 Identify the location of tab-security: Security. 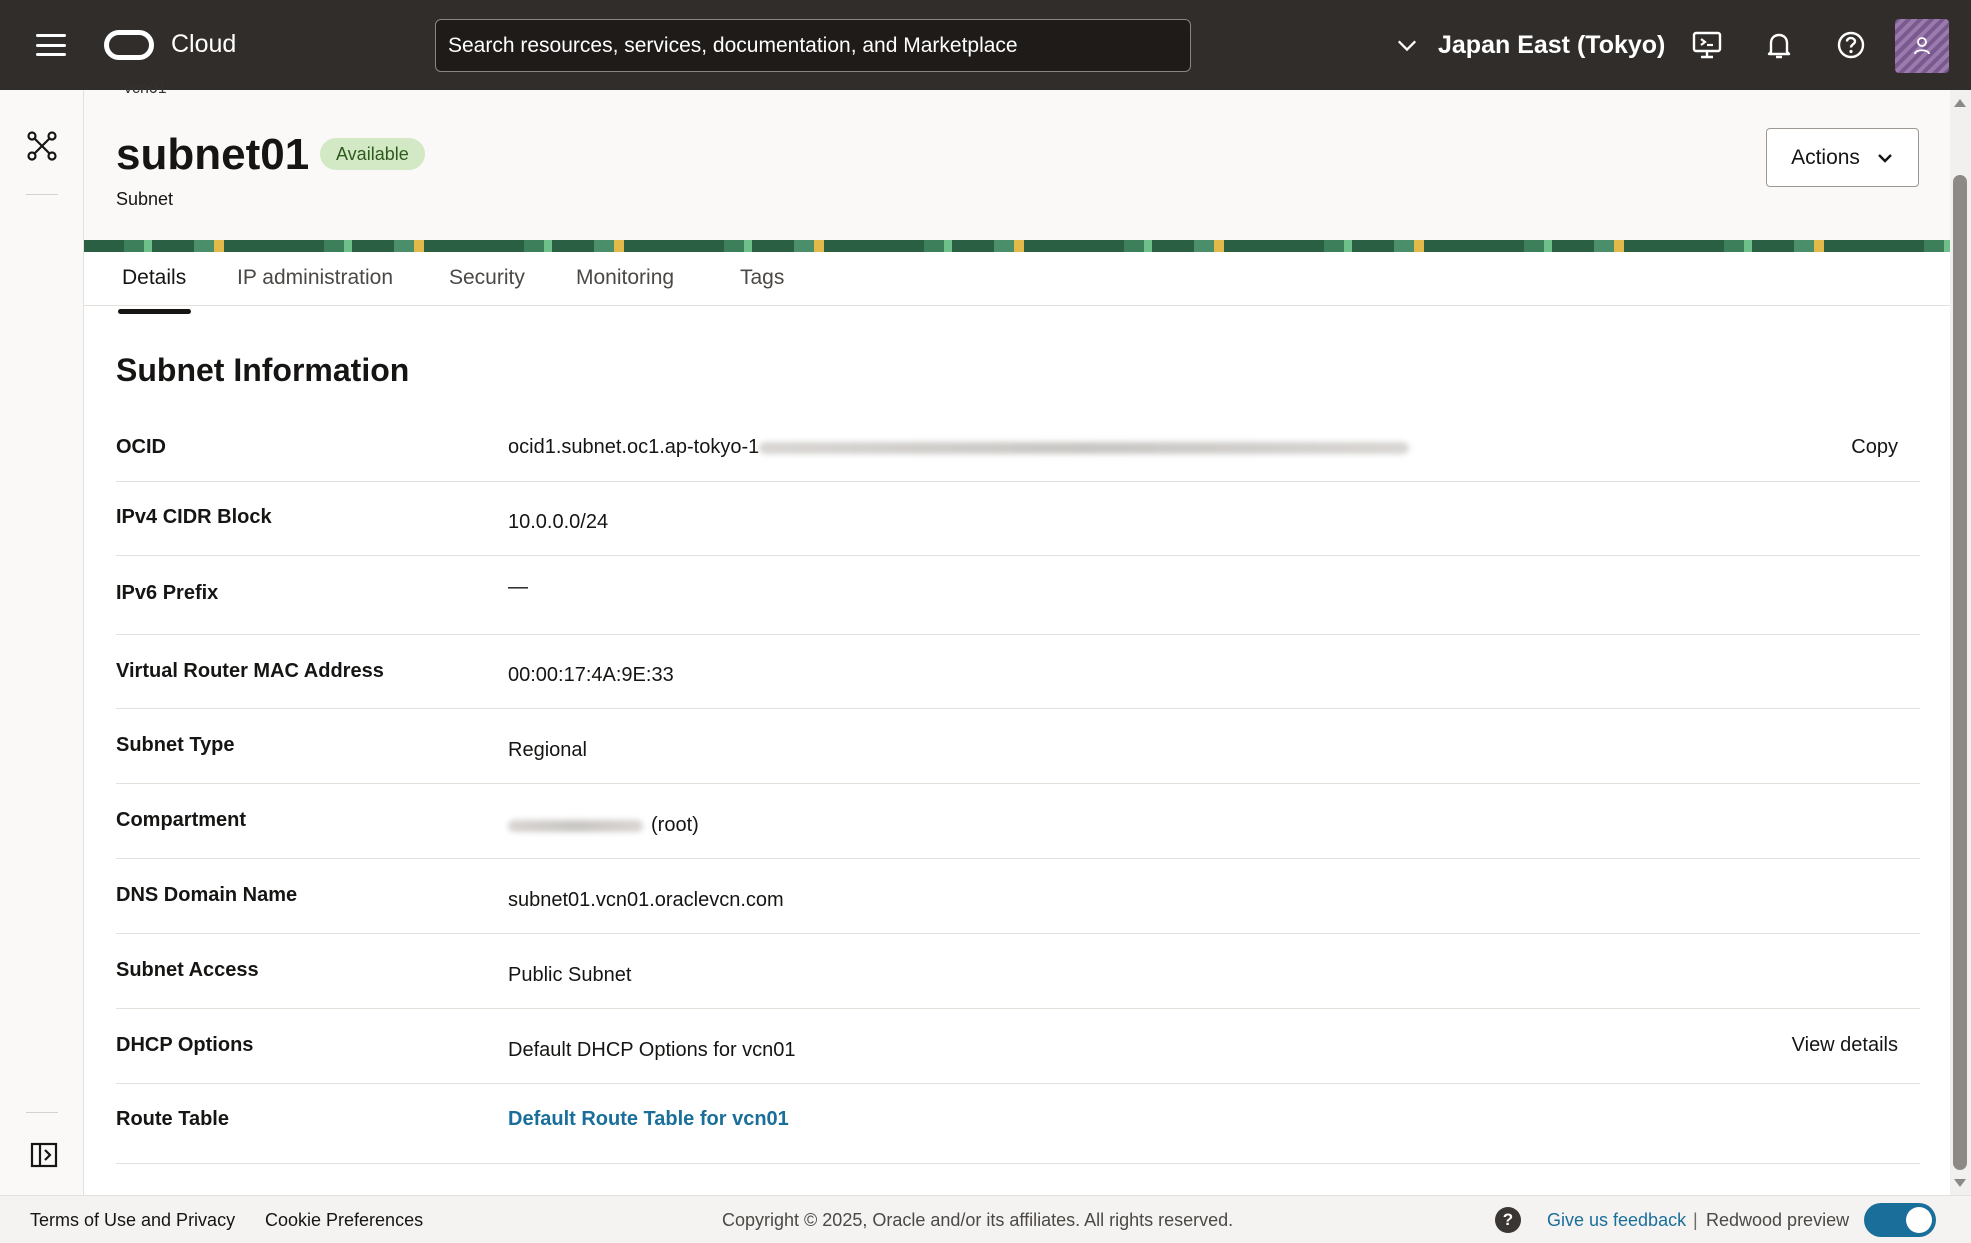
(487, 278).